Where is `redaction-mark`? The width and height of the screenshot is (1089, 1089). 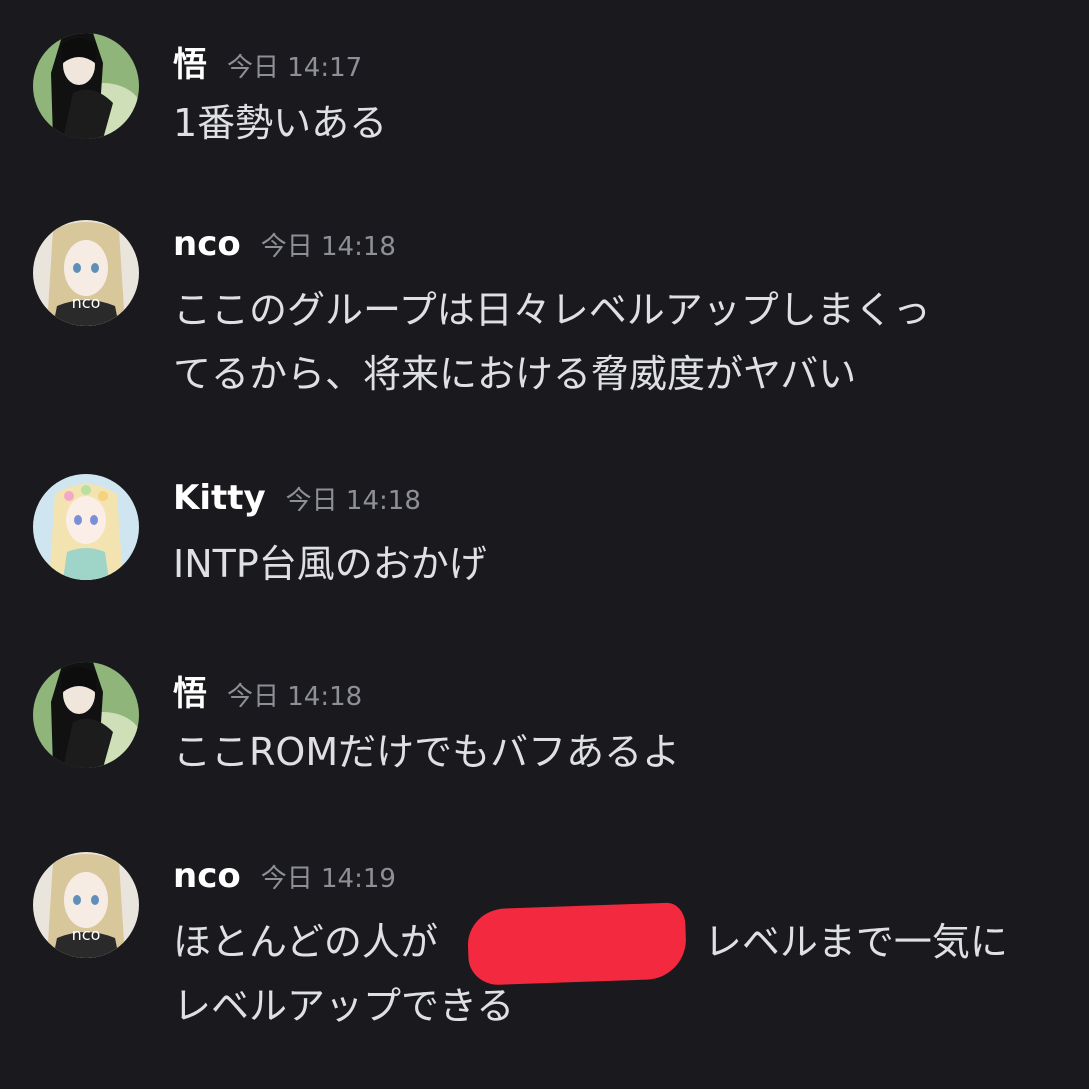 redaction-mark is located at coordinates (577, 944).